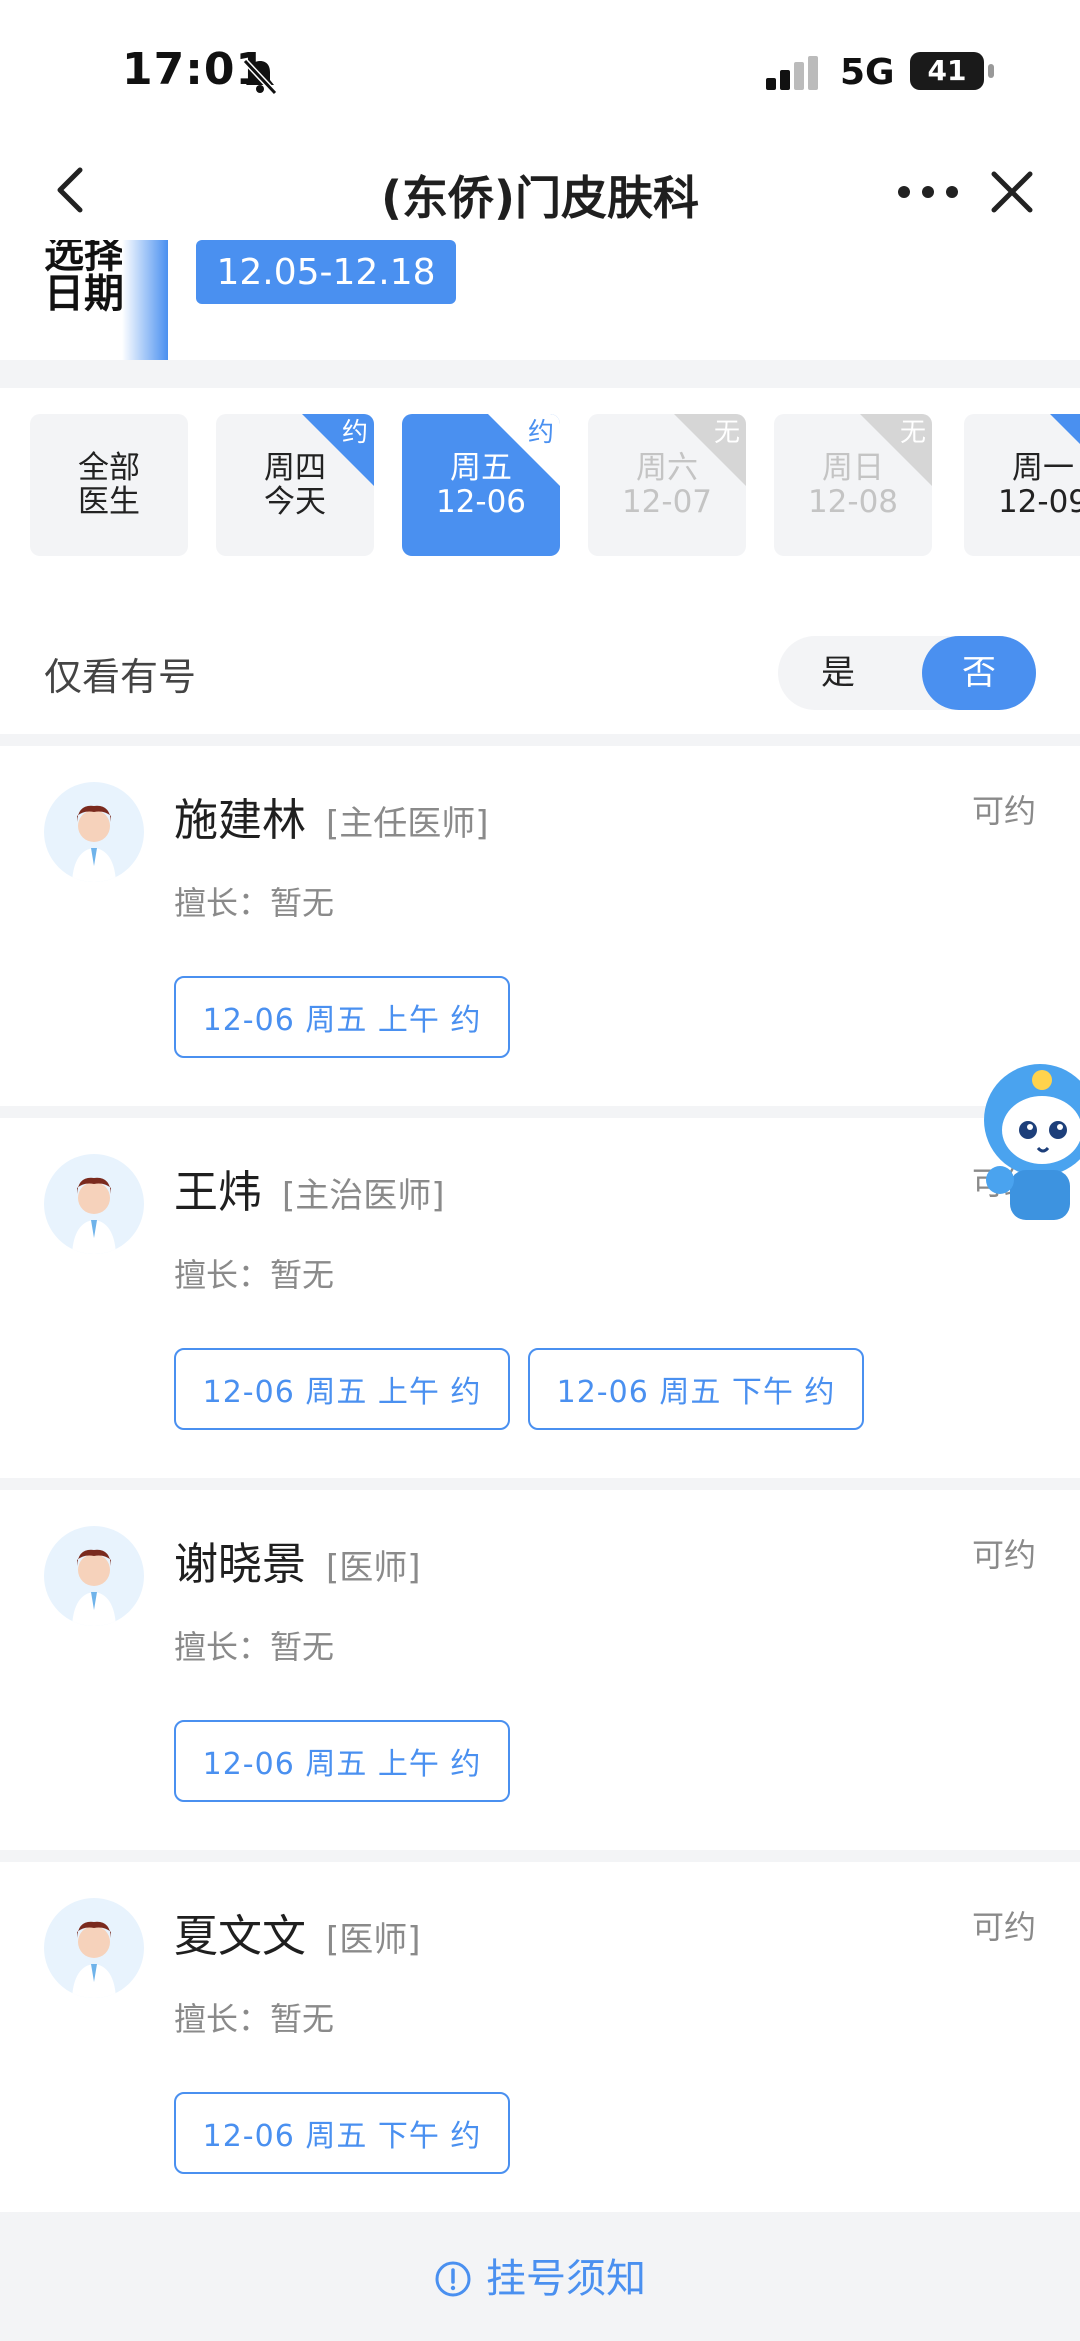  I want to click on tab-line2: 12-07, so click(667, 502).